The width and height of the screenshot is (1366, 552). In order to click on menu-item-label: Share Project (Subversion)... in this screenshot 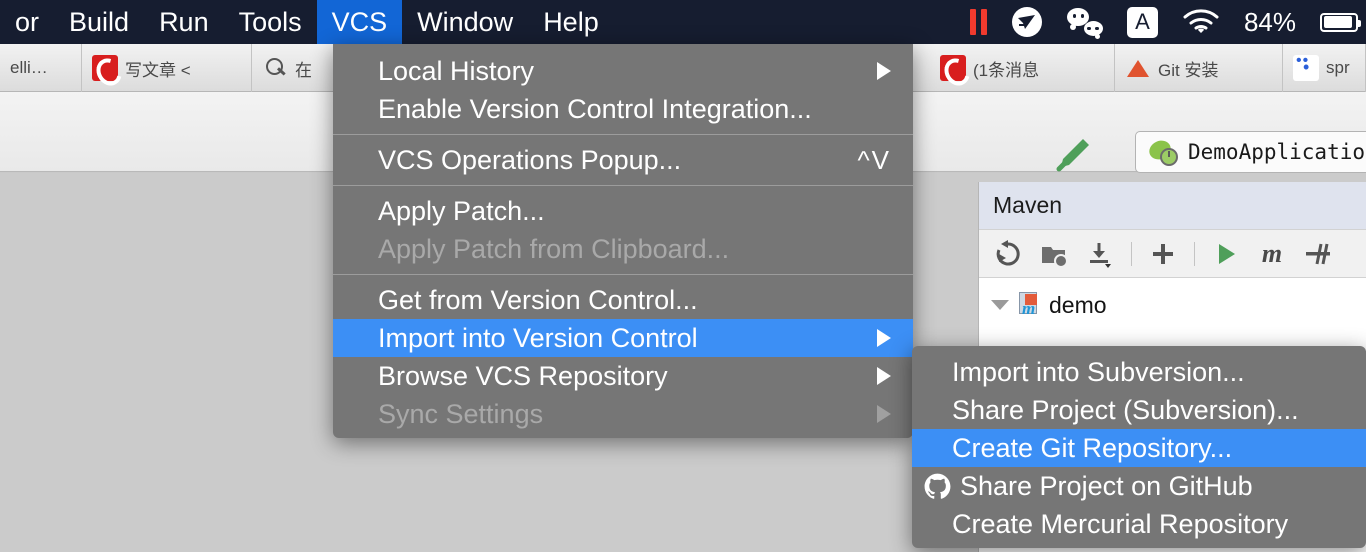, I will do `click(1125, 409)`.